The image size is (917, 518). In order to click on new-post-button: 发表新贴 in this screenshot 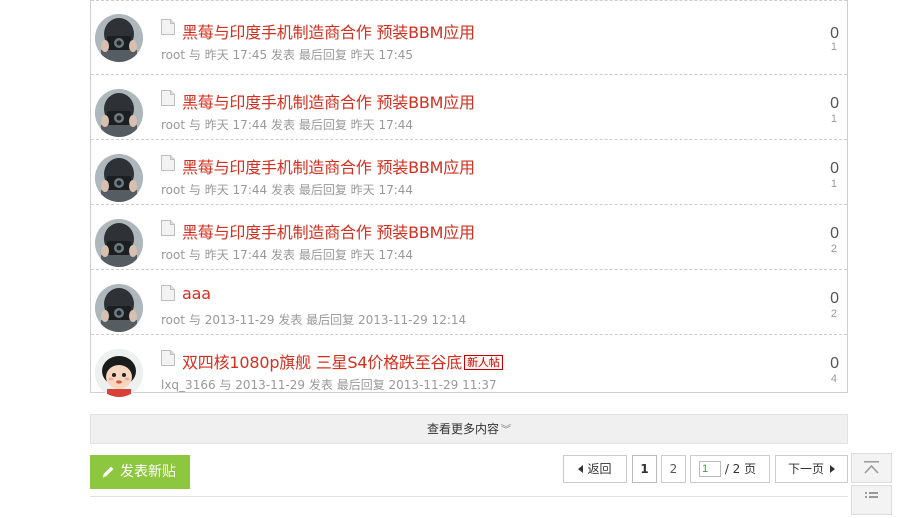, I will do `click(140, 472)`.